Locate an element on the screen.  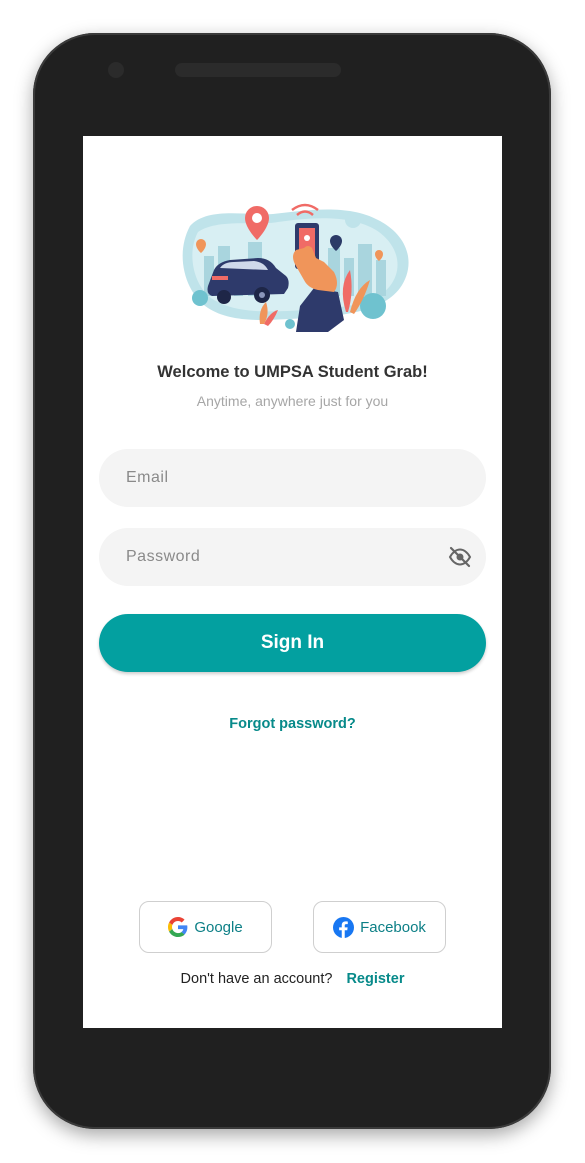
speaker-grille is located at coordinates (258, 70).